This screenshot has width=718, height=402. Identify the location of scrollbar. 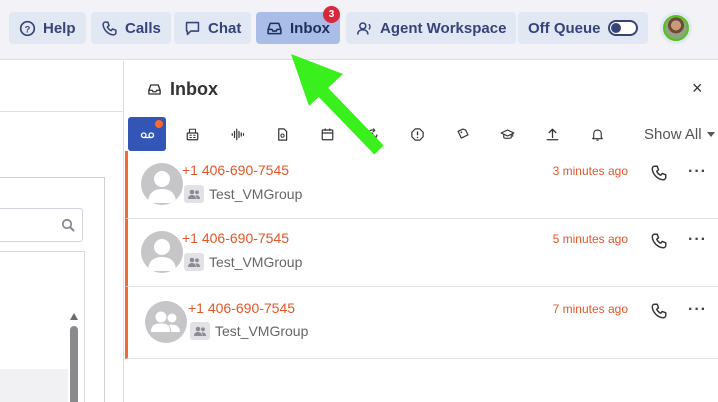
(74, 357).